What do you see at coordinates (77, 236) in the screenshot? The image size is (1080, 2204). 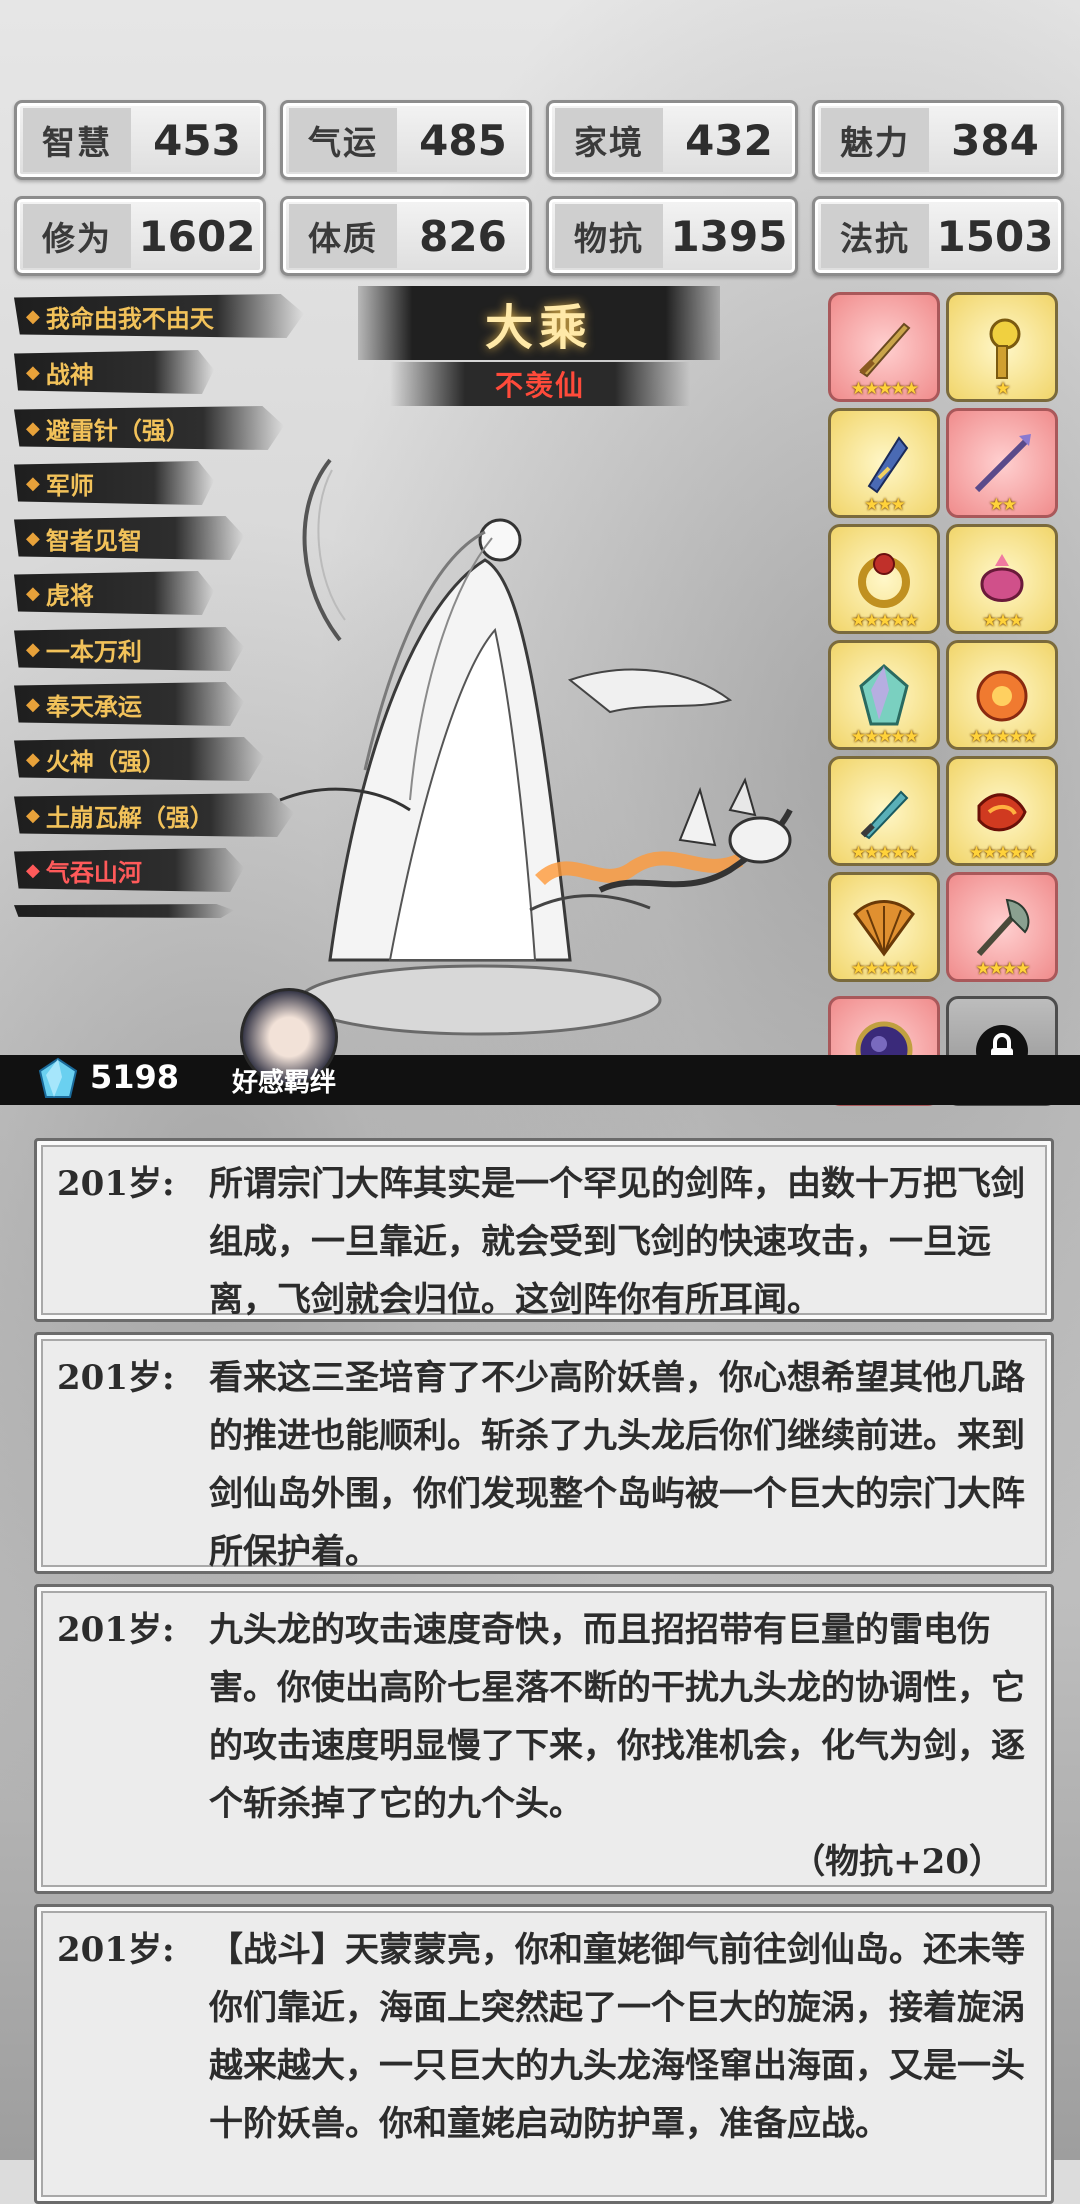 I see `stat-label: 修为` at bounding box center [77, 236].